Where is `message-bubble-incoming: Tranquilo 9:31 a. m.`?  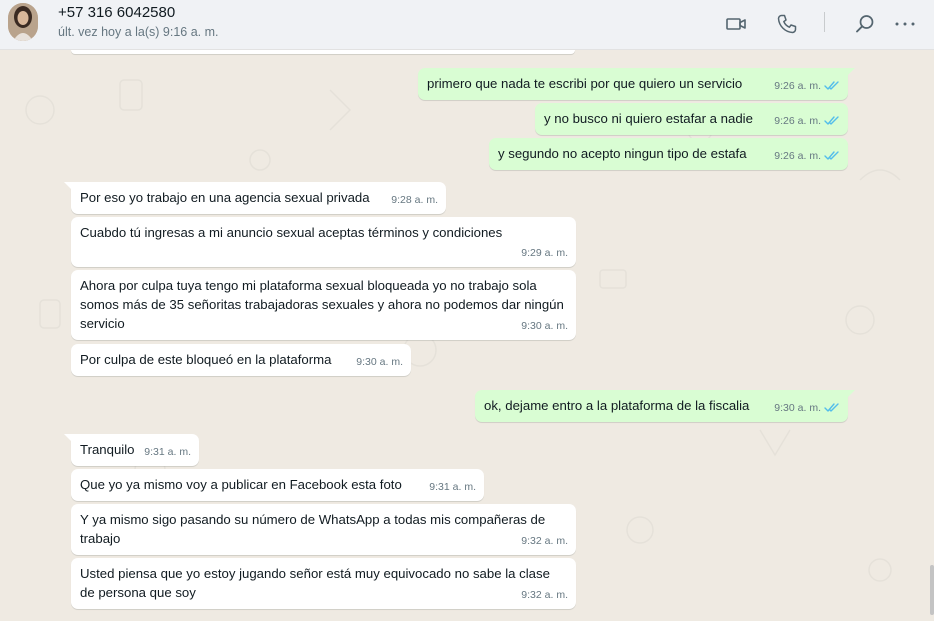 message-bubble-incoming: Tranquilo 9:31 a. m. is located at coordinates (131, 450).